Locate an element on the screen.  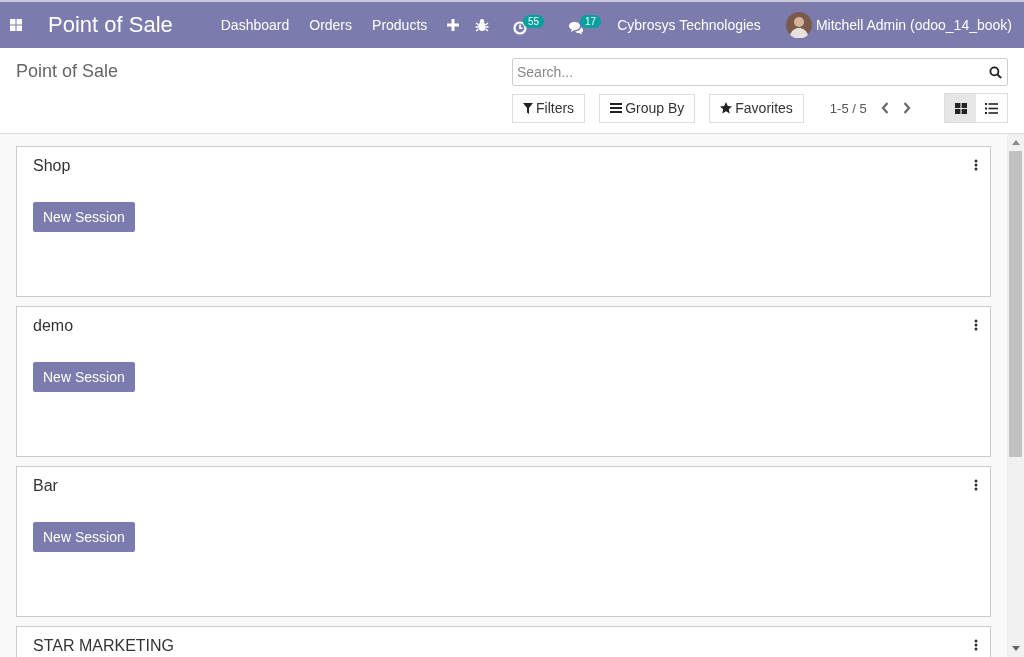
lines-icon is located at coordinates (616, 108).